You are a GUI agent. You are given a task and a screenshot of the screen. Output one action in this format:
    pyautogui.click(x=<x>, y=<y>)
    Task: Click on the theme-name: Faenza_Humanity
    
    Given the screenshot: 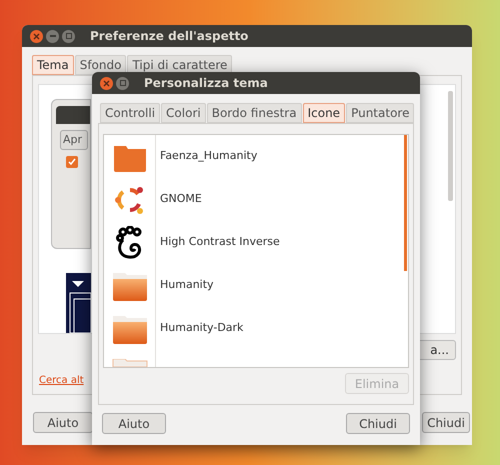 What is the action you would take?
    pyautogui.click(x=209, y=156)
    